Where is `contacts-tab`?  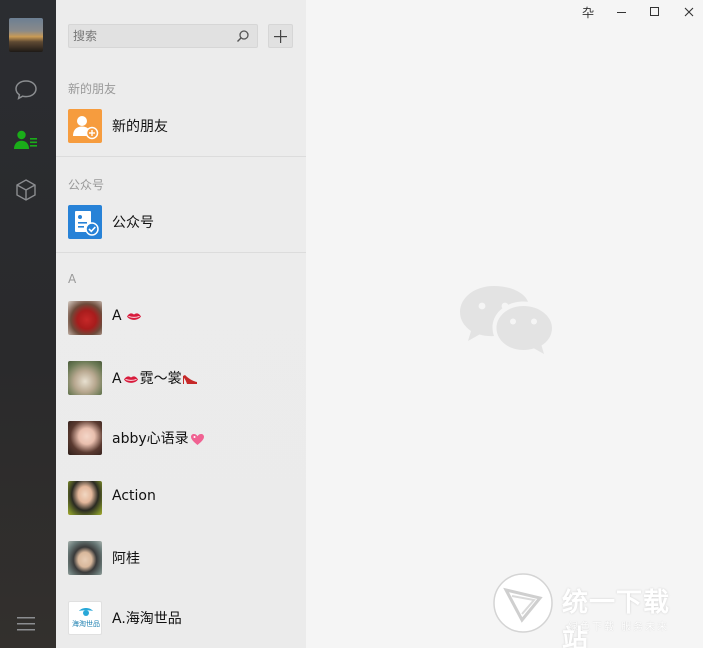 contacts-tab is located at coordinates (26, 140).